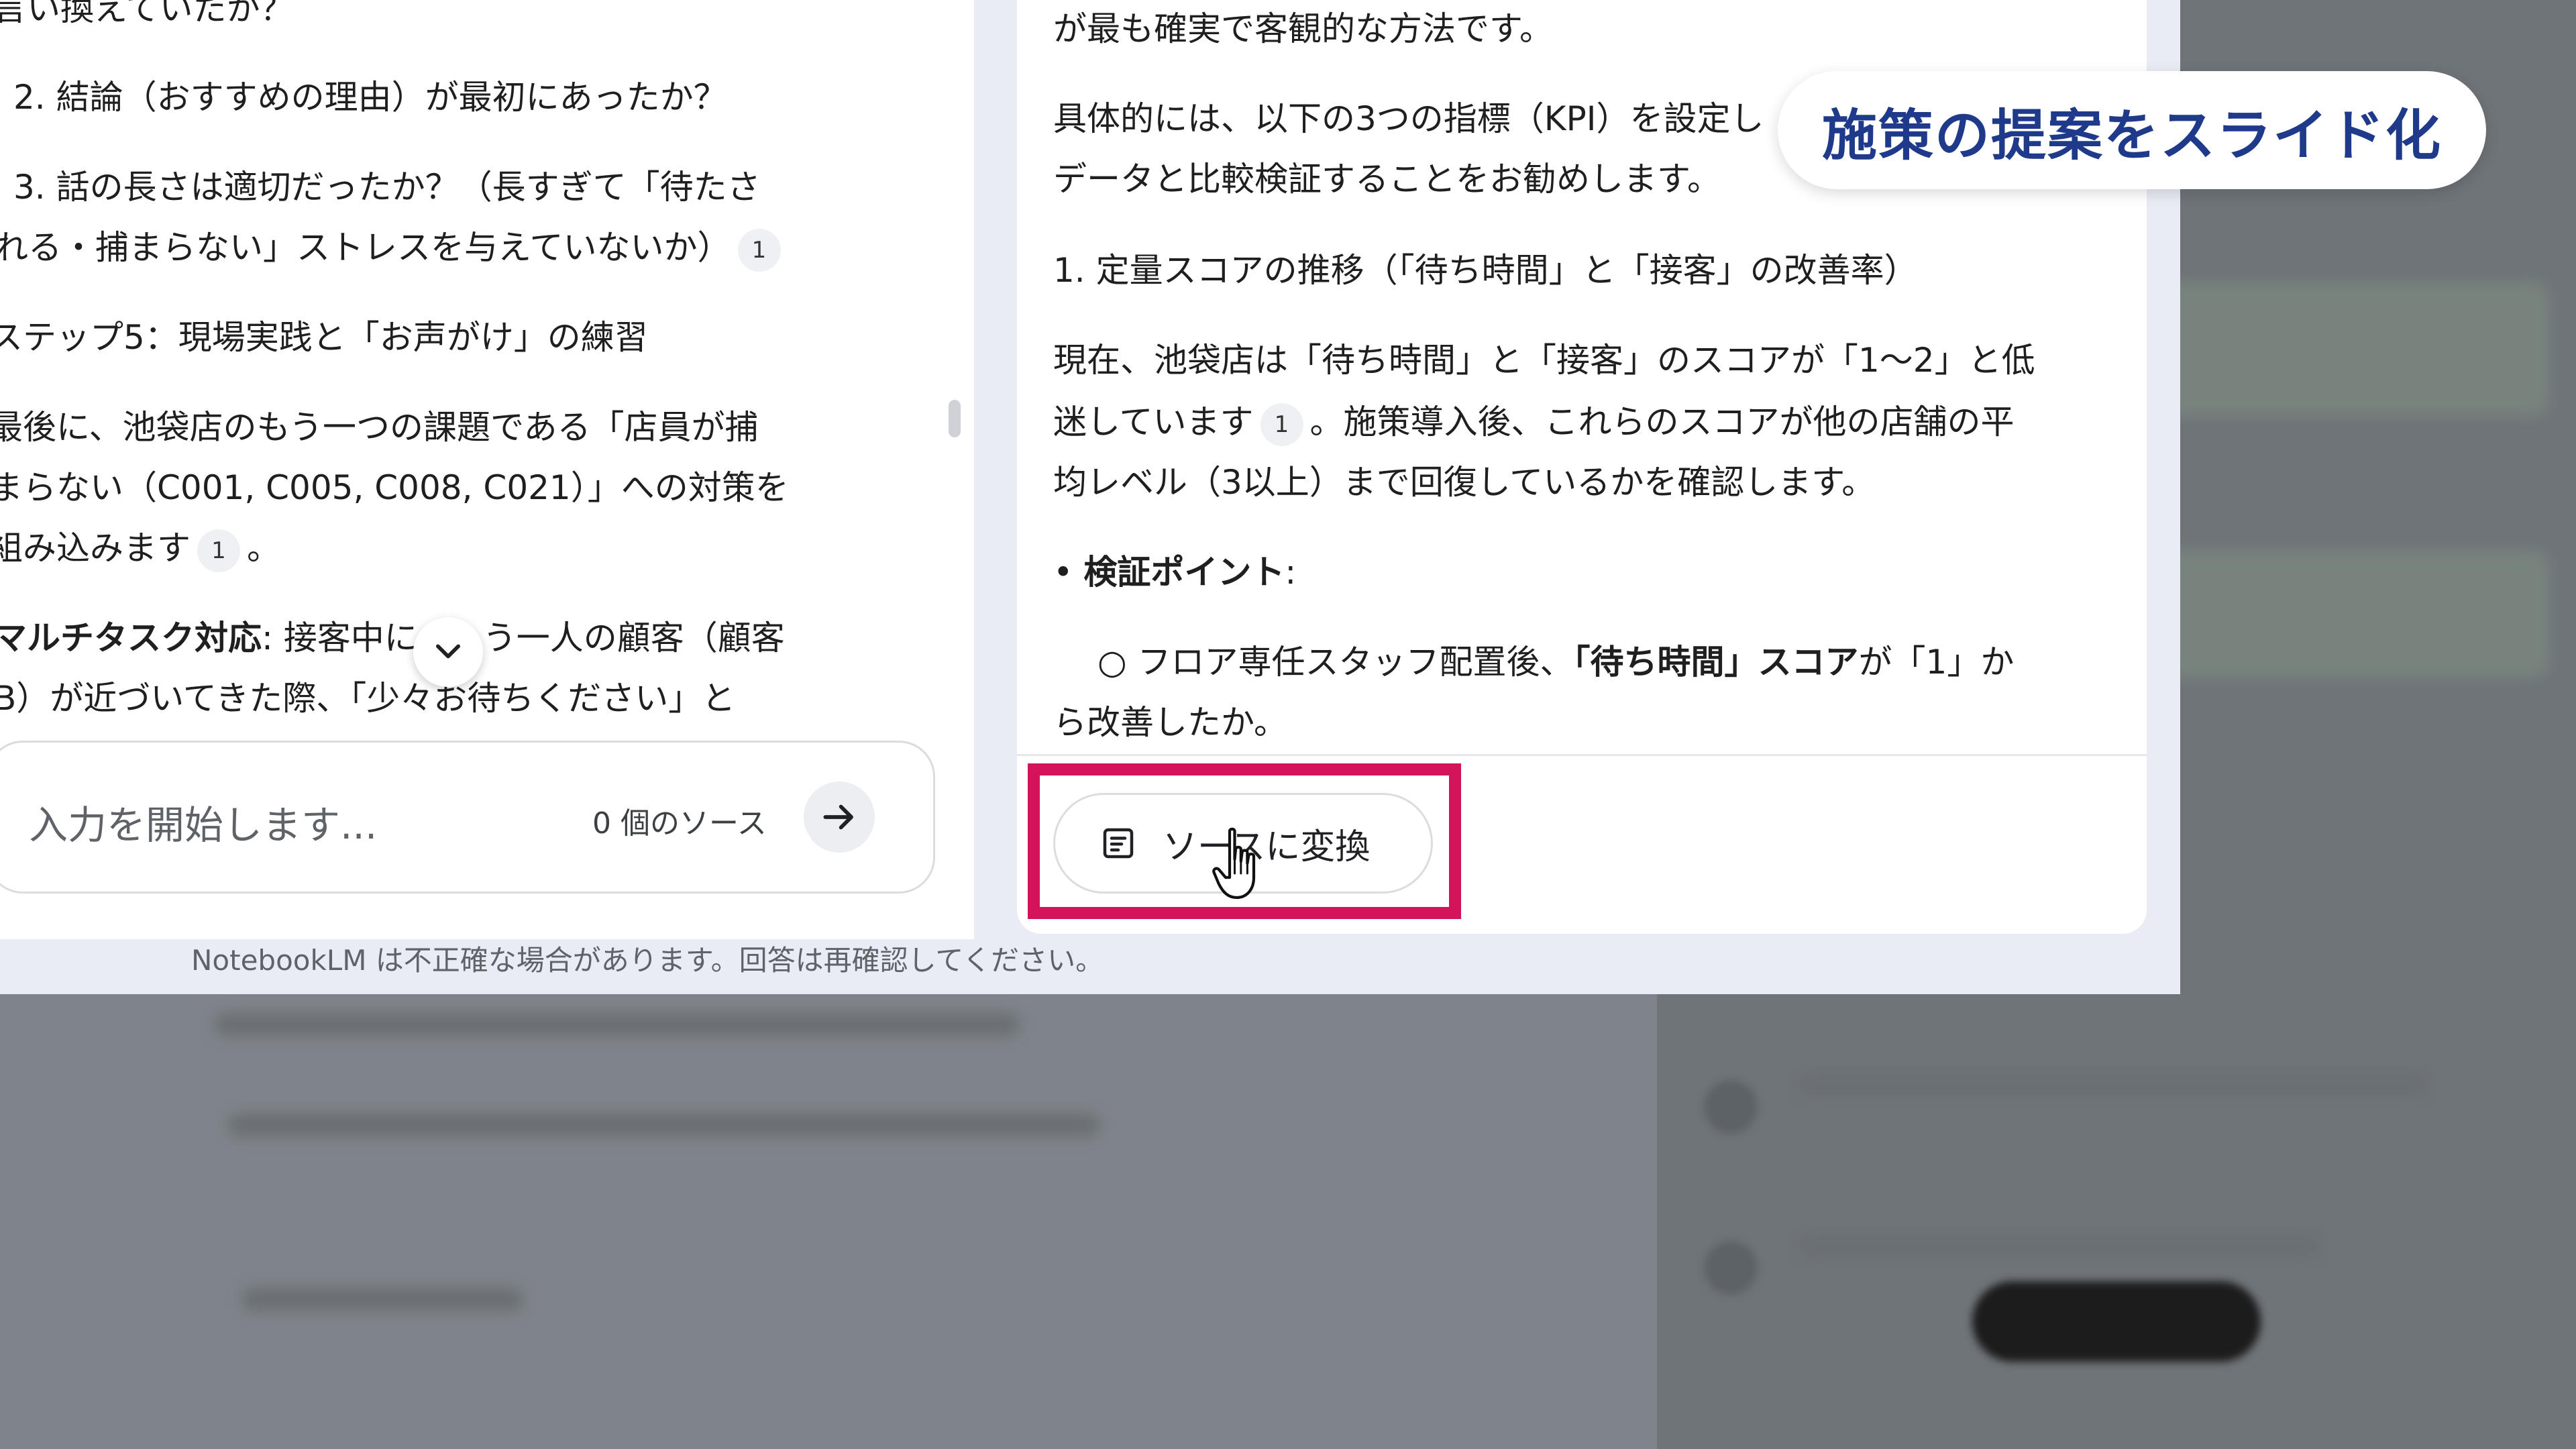 Image resolution: width=2576 pixels, height=1449 pixels. What do you see at coordinates (1303, 28) in the screenshot?
I see `chat-line: が最も確実で客観的な方法です。` at bounding box center [1303, 28].